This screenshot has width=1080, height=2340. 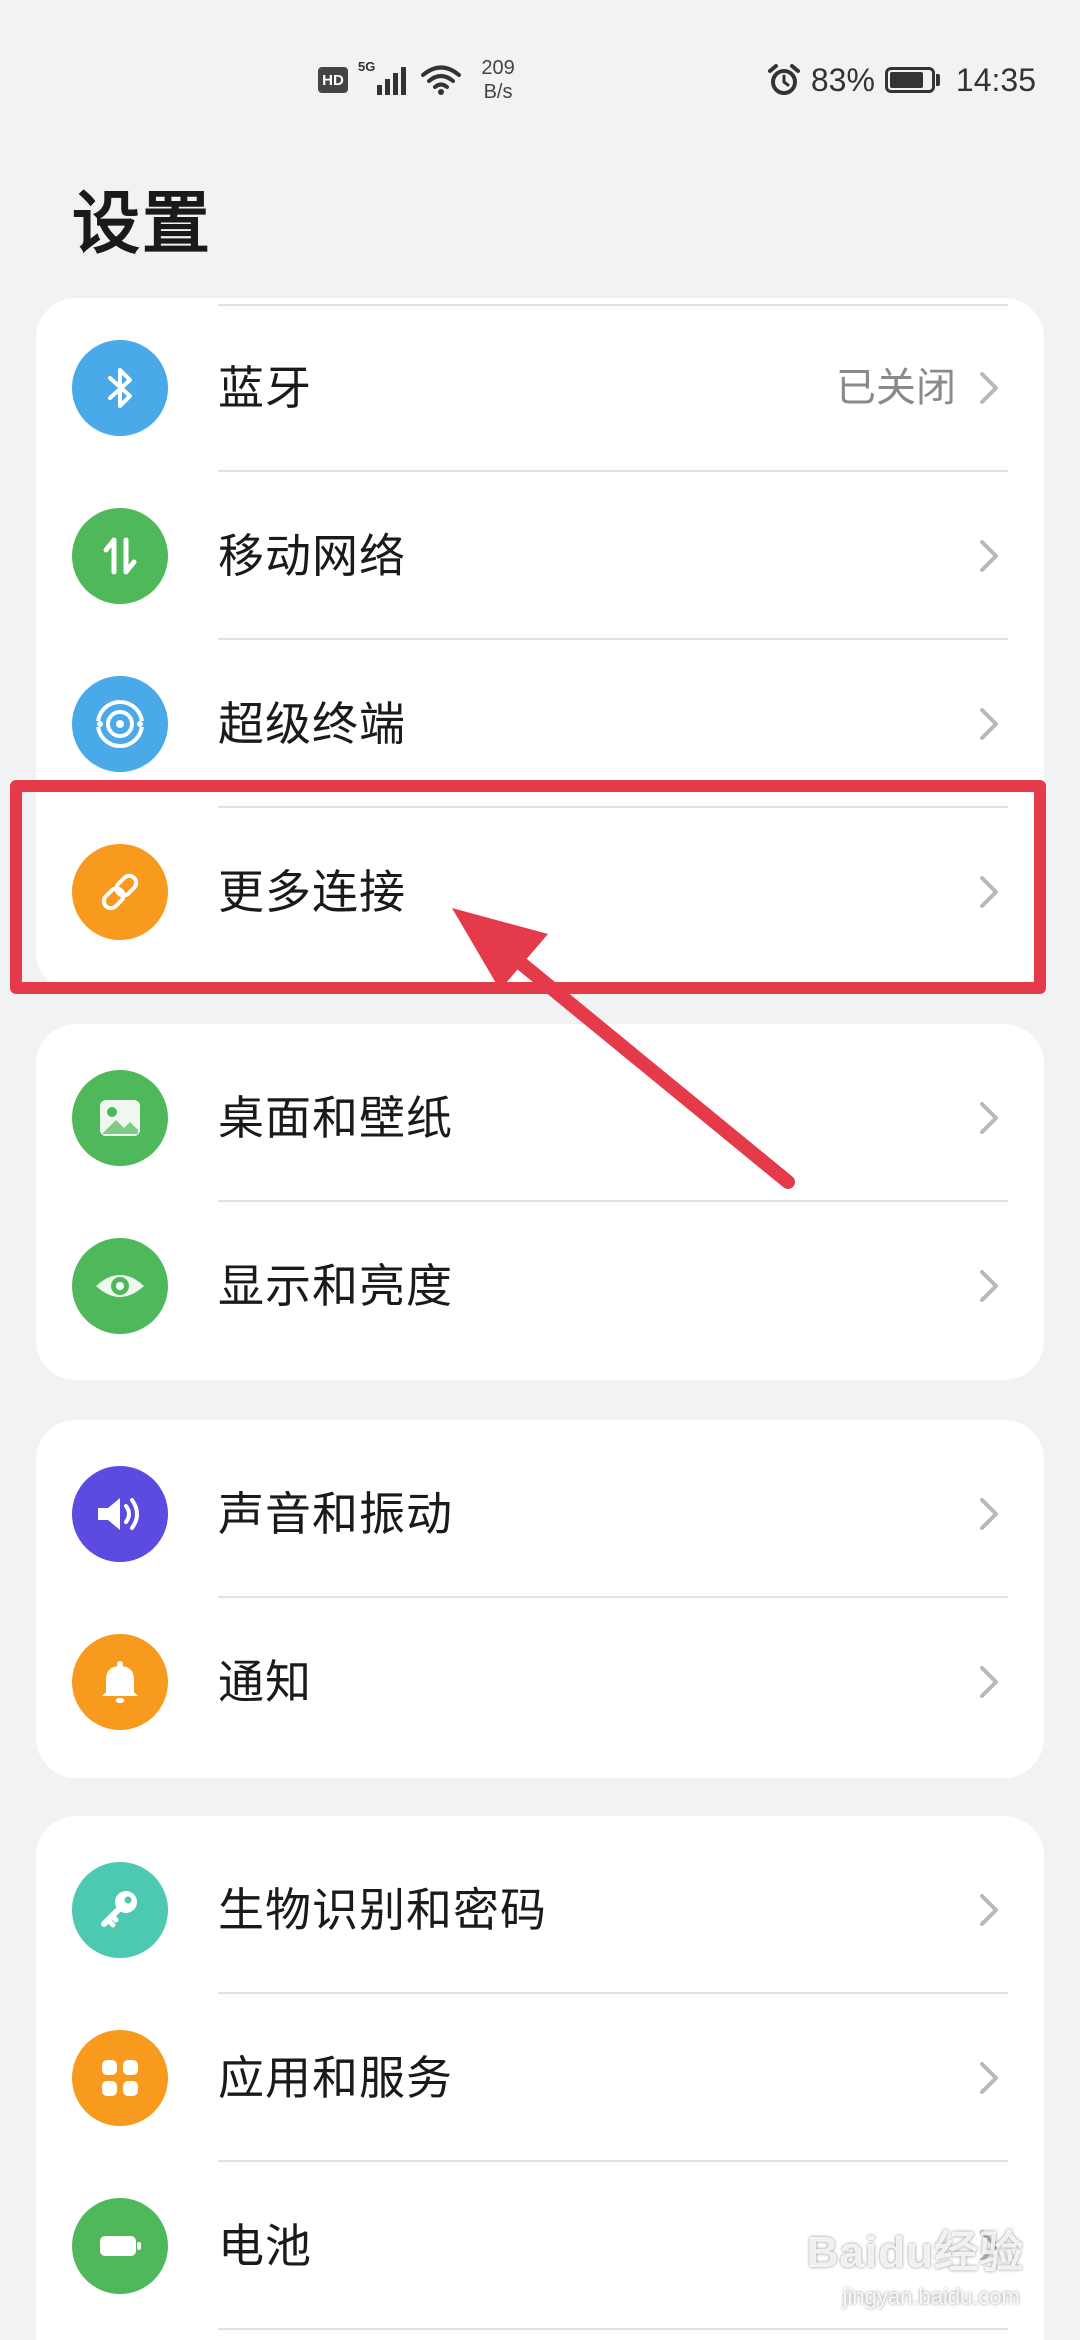 What do you see at coordinates (335, 1514) in the screenshot?
I see `row-label: 声音和振动` at bounding box center [335, 1514].